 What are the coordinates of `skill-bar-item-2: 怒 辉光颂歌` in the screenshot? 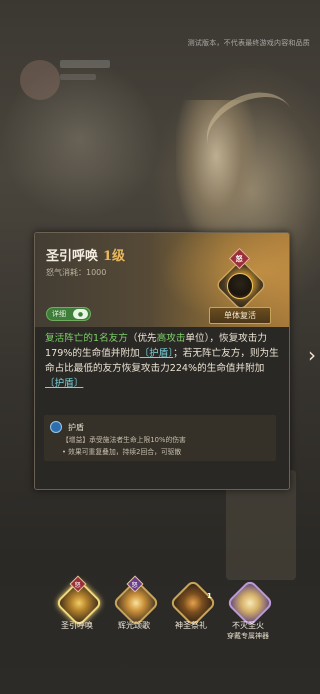 It's located at (135, 608).